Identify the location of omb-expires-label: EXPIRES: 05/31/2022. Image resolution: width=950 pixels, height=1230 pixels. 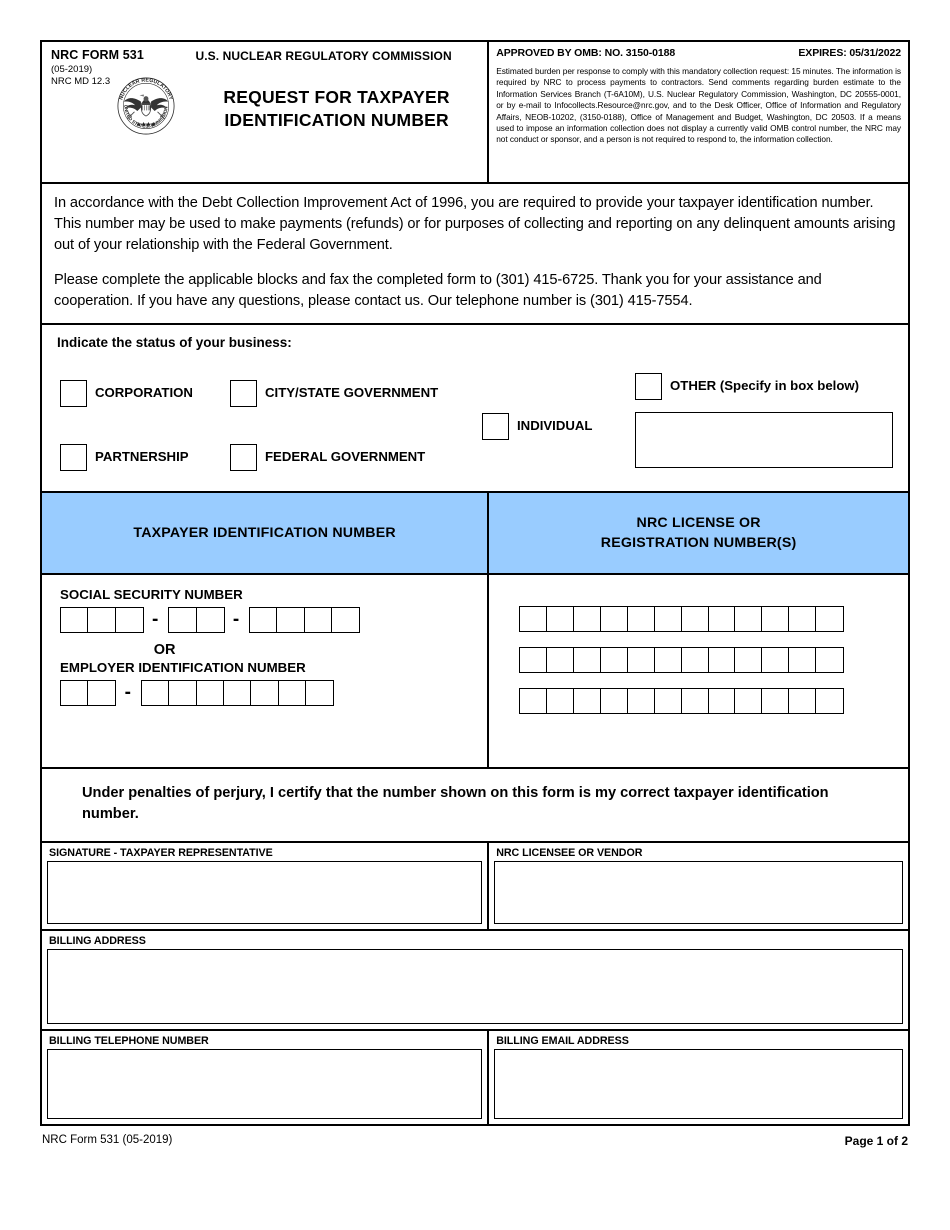
(849, 53).